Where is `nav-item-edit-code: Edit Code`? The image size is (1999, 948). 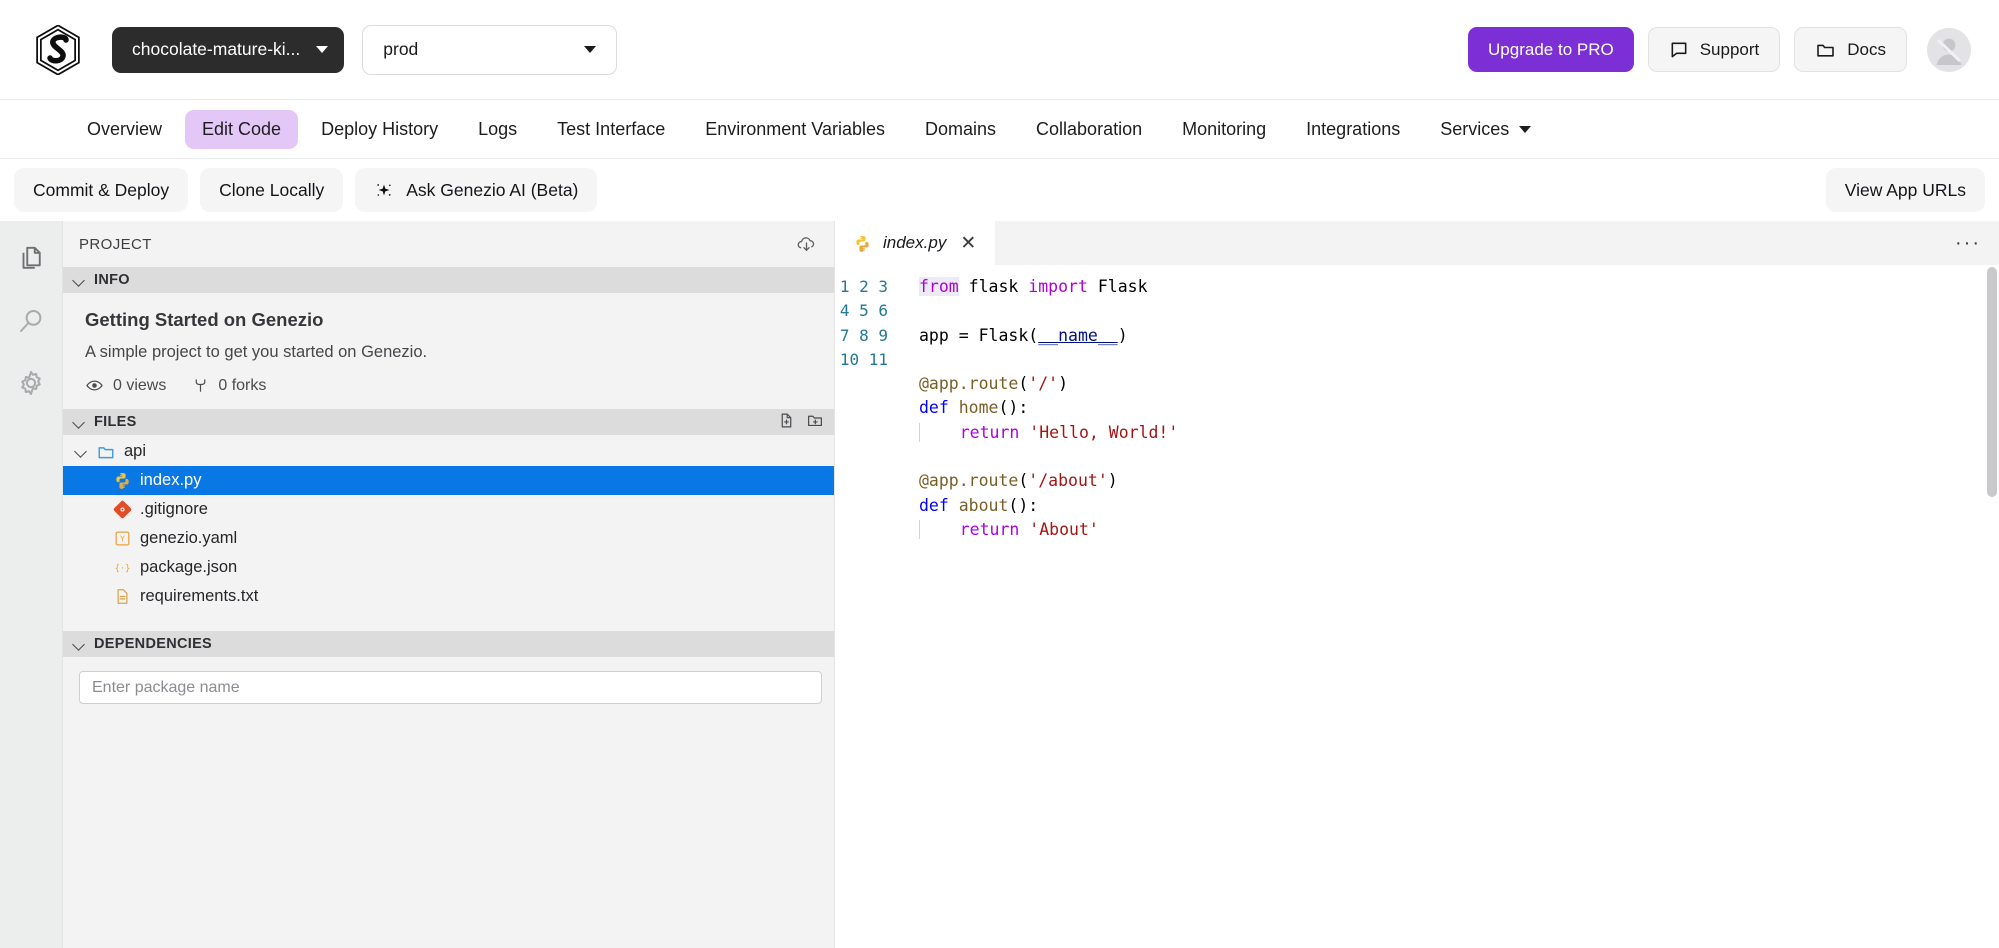 nav-item-edit-code: Edit Code is located at coordinates (242, 129).